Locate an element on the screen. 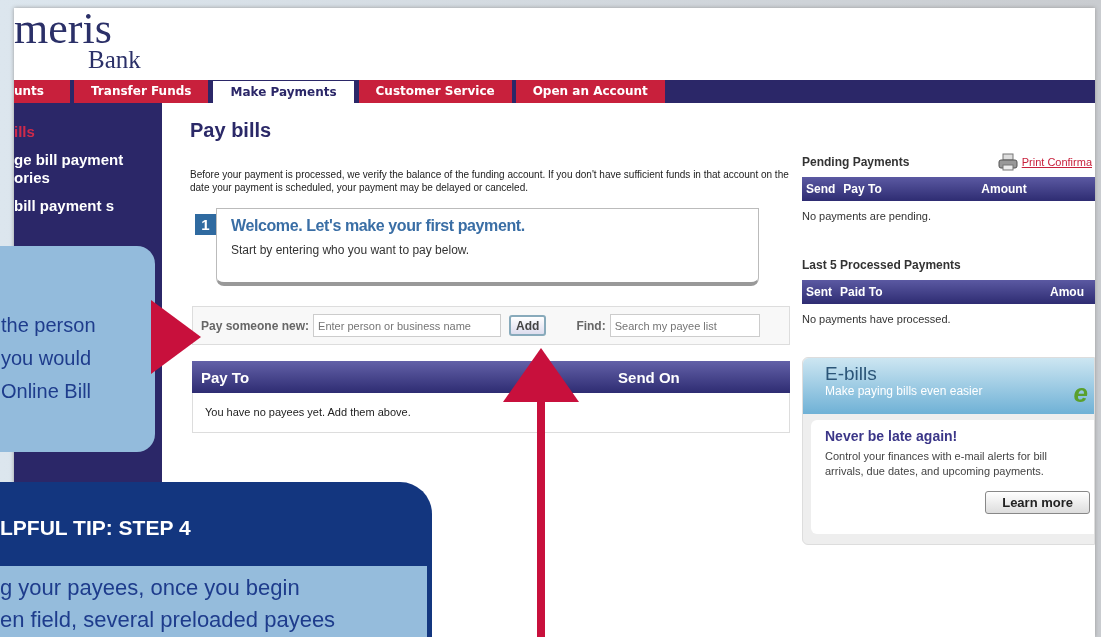 Image resolution: width=1101 pixels, height=637 pixels. nav-tab: Make Payments is located at coordinates (283, 91).